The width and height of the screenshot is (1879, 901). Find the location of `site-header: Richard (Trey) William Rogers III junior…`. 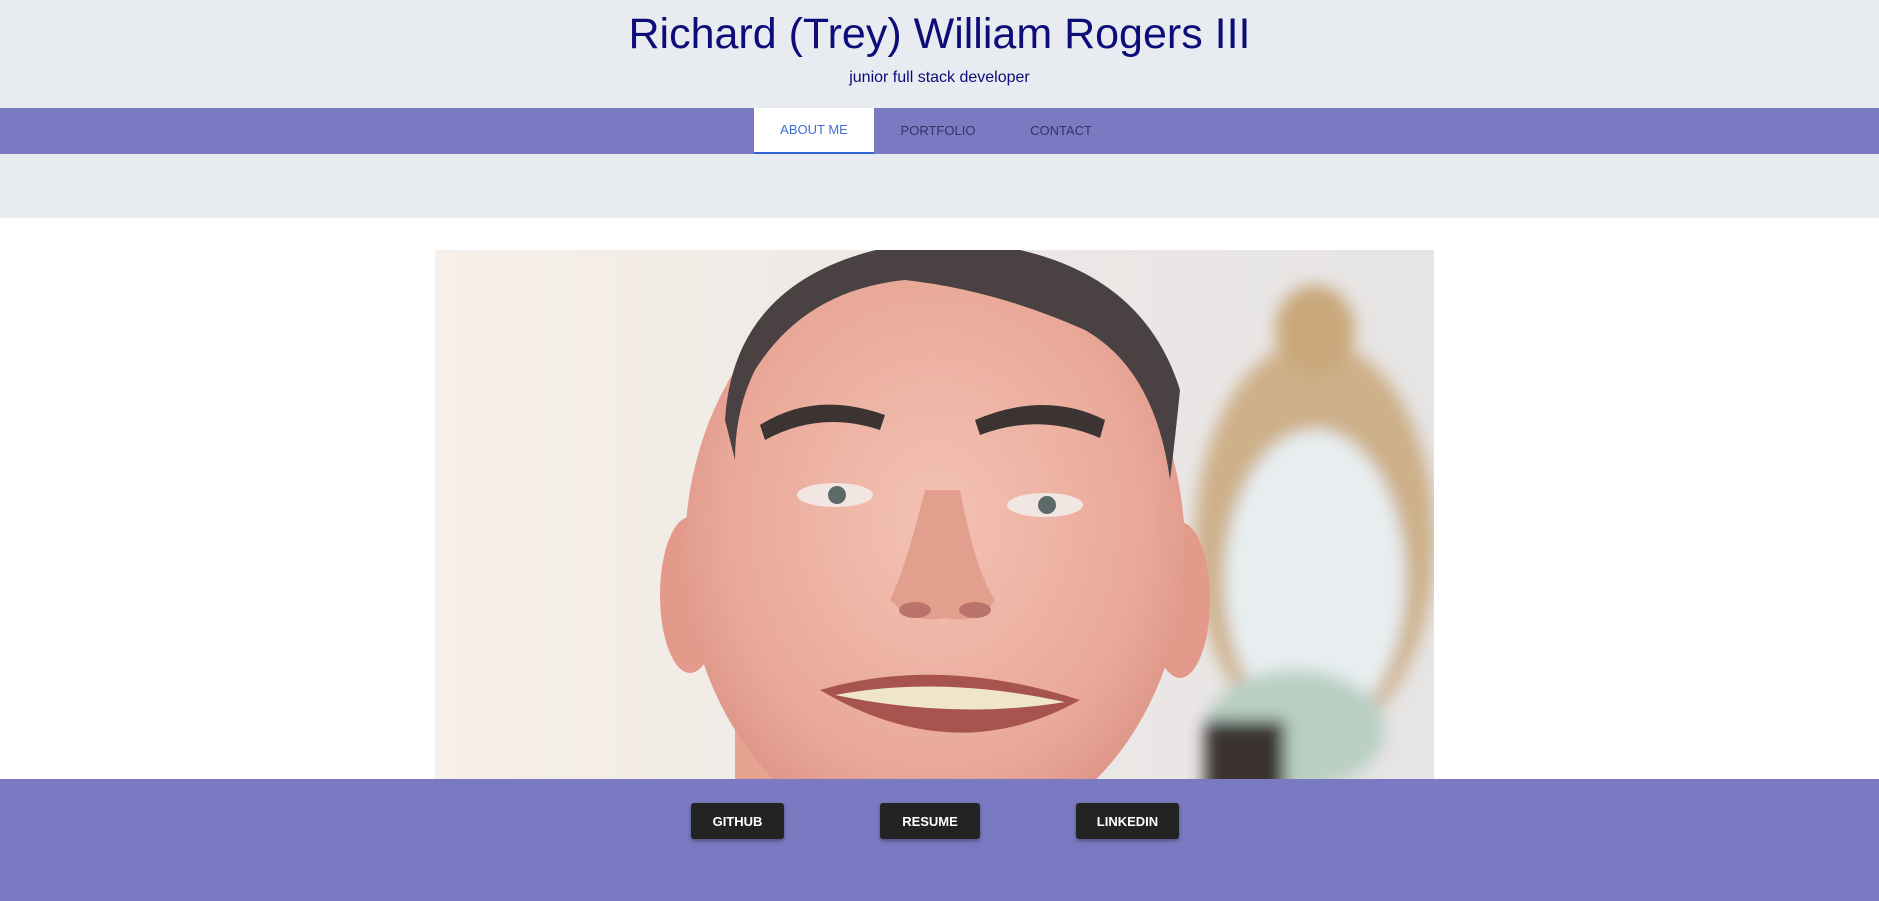

site-header: Richard (Trey) William Rogers III junior… is located at coordinates (939, 54).